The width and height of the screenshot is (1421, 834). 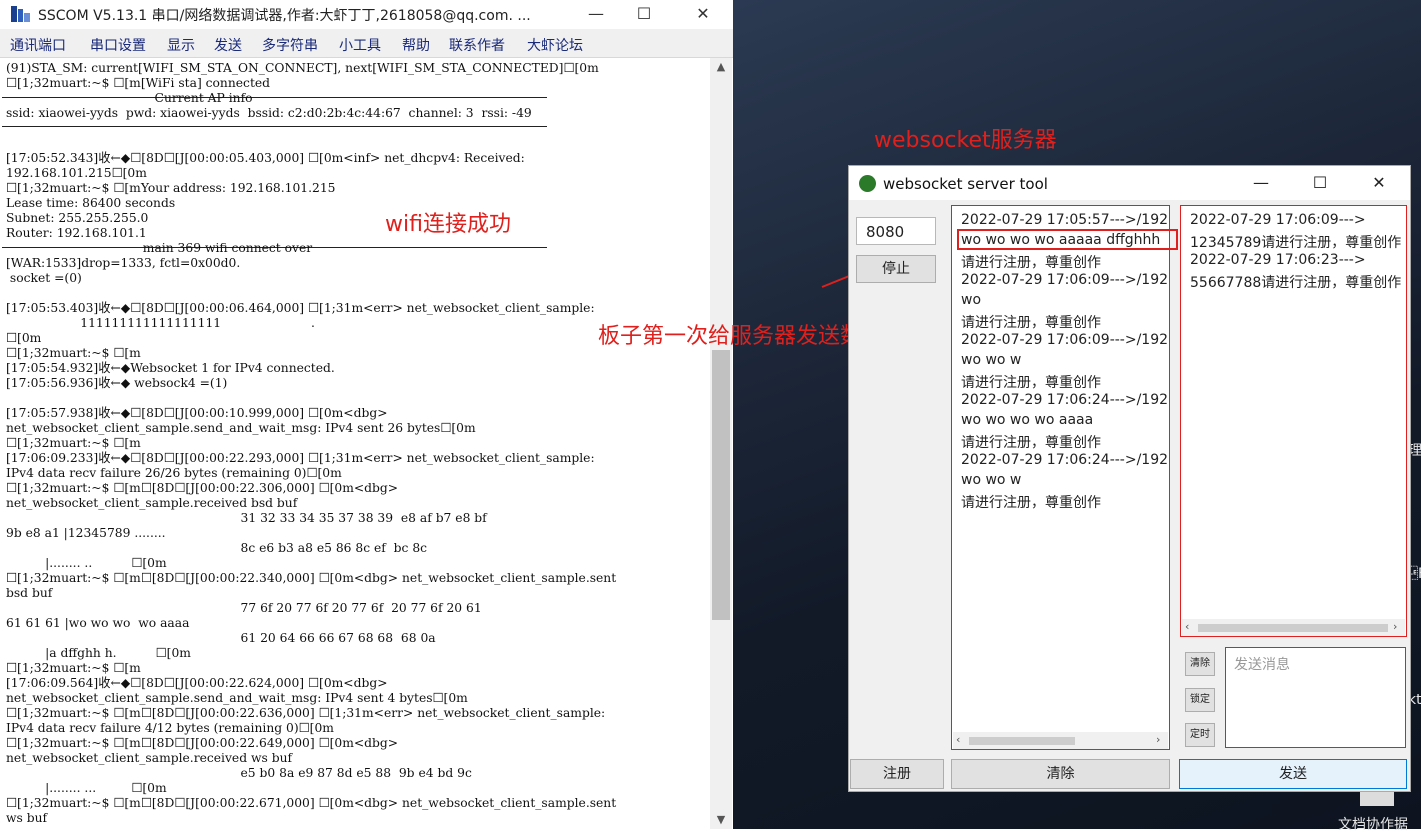 What do you see at coordinates (123, 263) in the screenshot?
I see `terminal-line: [WAR:1533]drop=1333, fctl=0x00d0.` at bounding box center [123, 263].